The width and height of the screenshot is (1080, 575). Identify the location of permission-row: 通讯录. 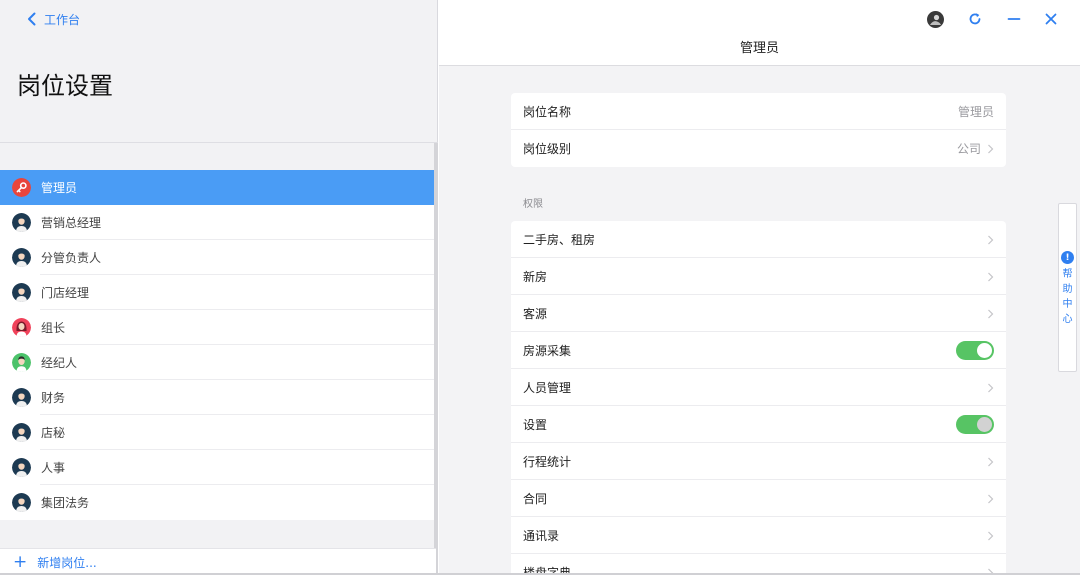
(758, 535).